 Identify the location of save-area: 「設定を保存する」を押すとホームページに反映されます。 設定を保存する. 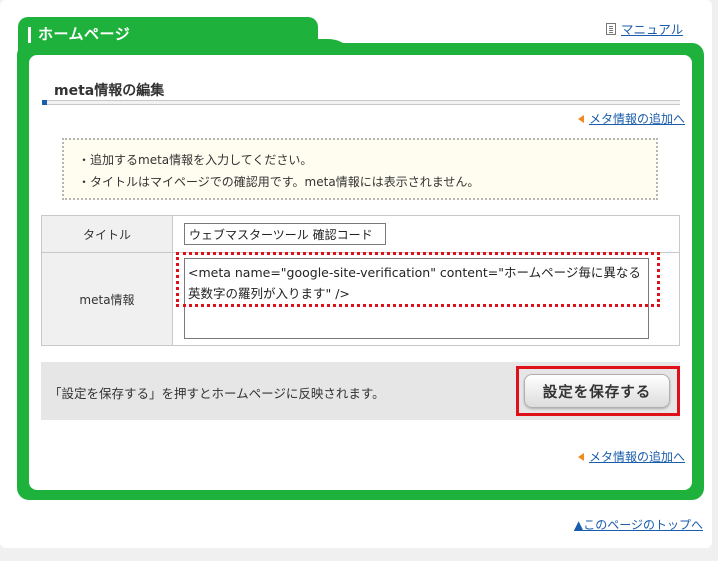
(360, 391).